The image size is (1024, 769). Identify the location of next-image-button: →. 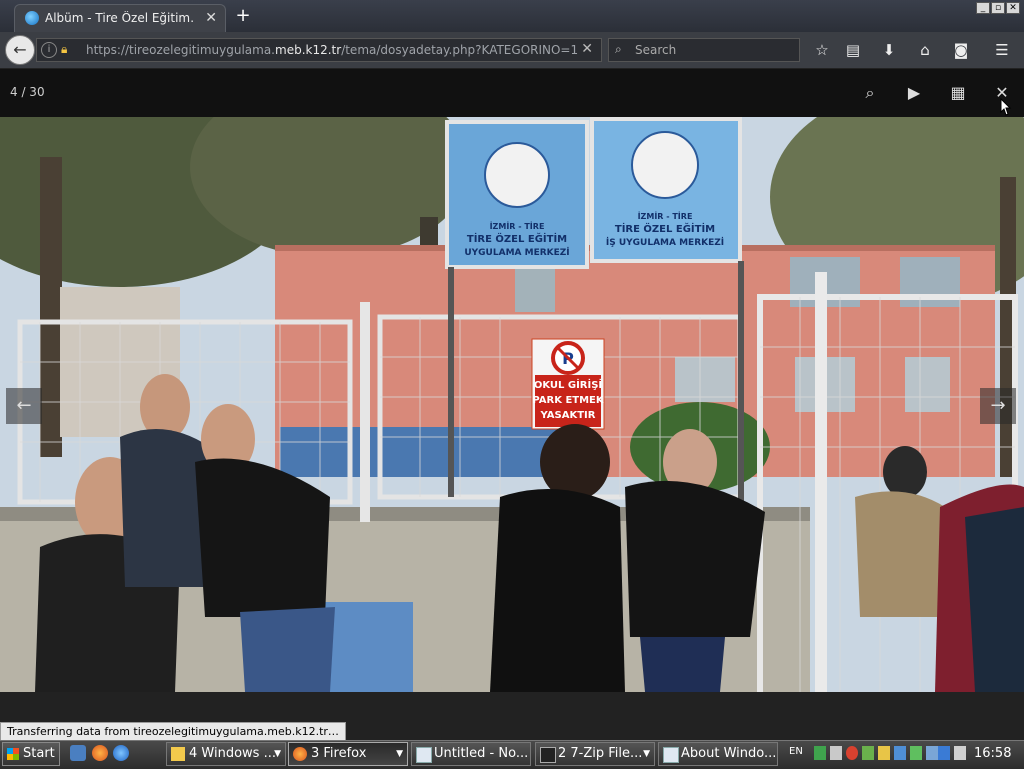
(998, 406).